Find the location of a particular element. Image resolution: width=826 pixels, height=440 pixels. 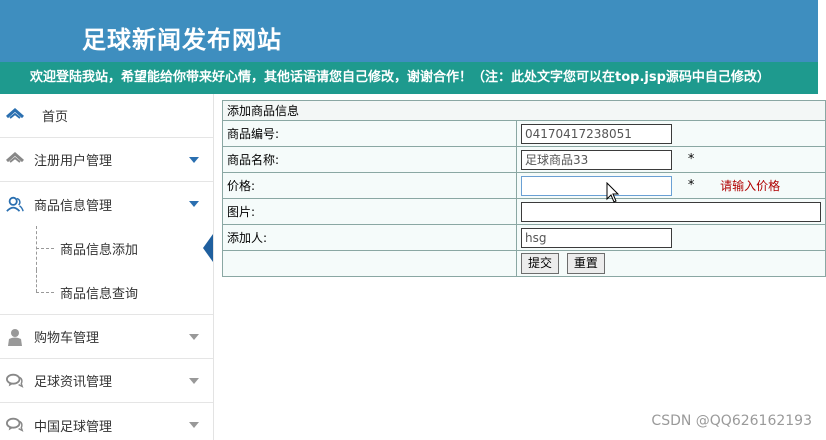

product-id-field: 04170417238051 is located at coordinates (596, 133).